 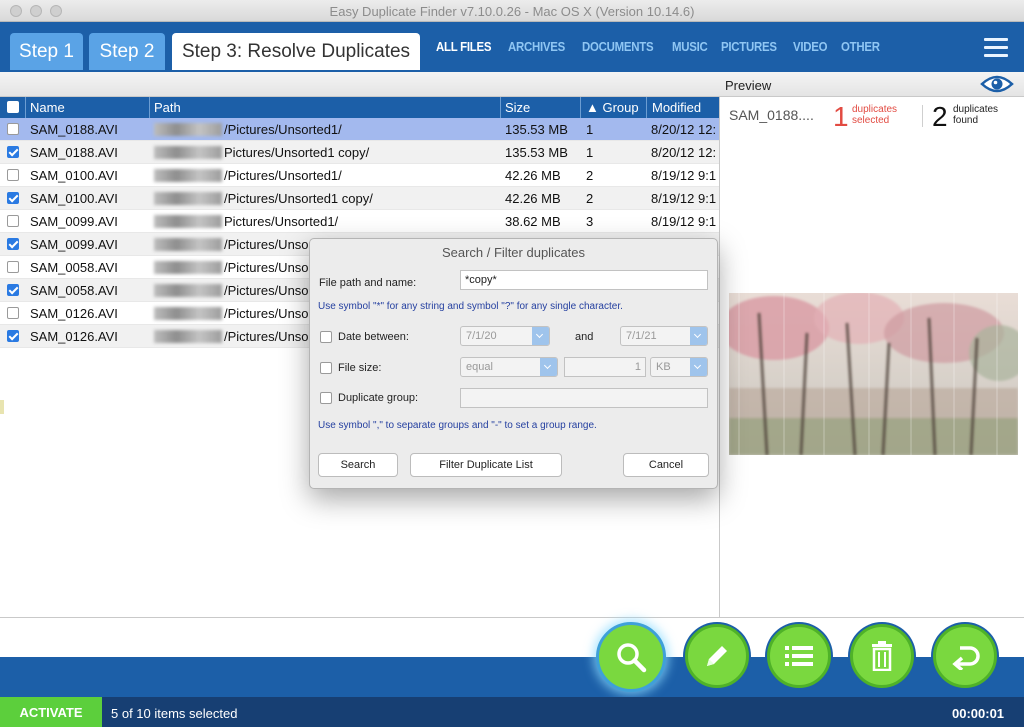 I want to click on duplicates-selected-line1: duplicates, so click(x=875, y=109).